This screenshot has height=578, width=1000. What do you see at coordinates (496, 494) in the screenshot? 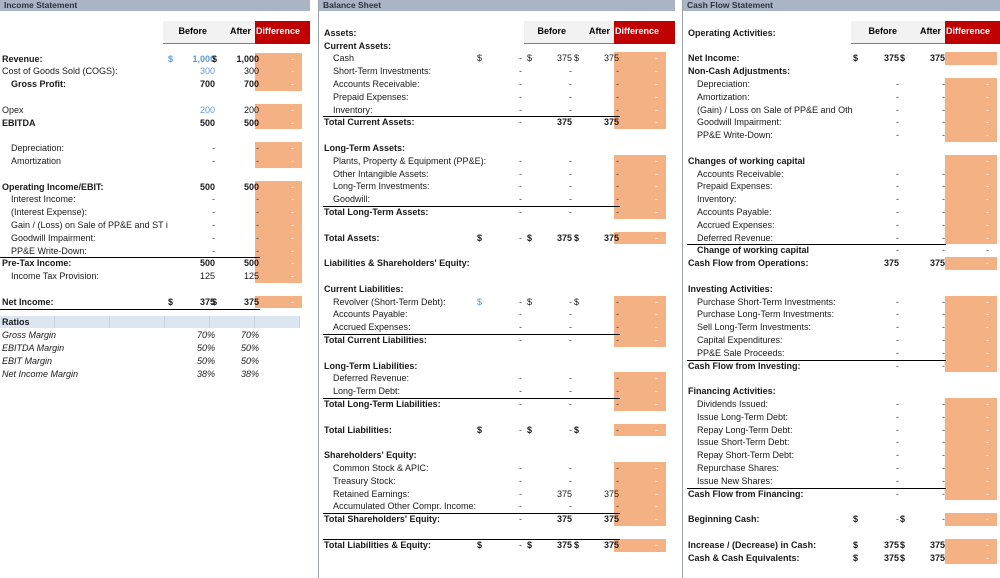
I see `statement-row: Retained Earnings: -375 375-` at bounding box center [496, 494].